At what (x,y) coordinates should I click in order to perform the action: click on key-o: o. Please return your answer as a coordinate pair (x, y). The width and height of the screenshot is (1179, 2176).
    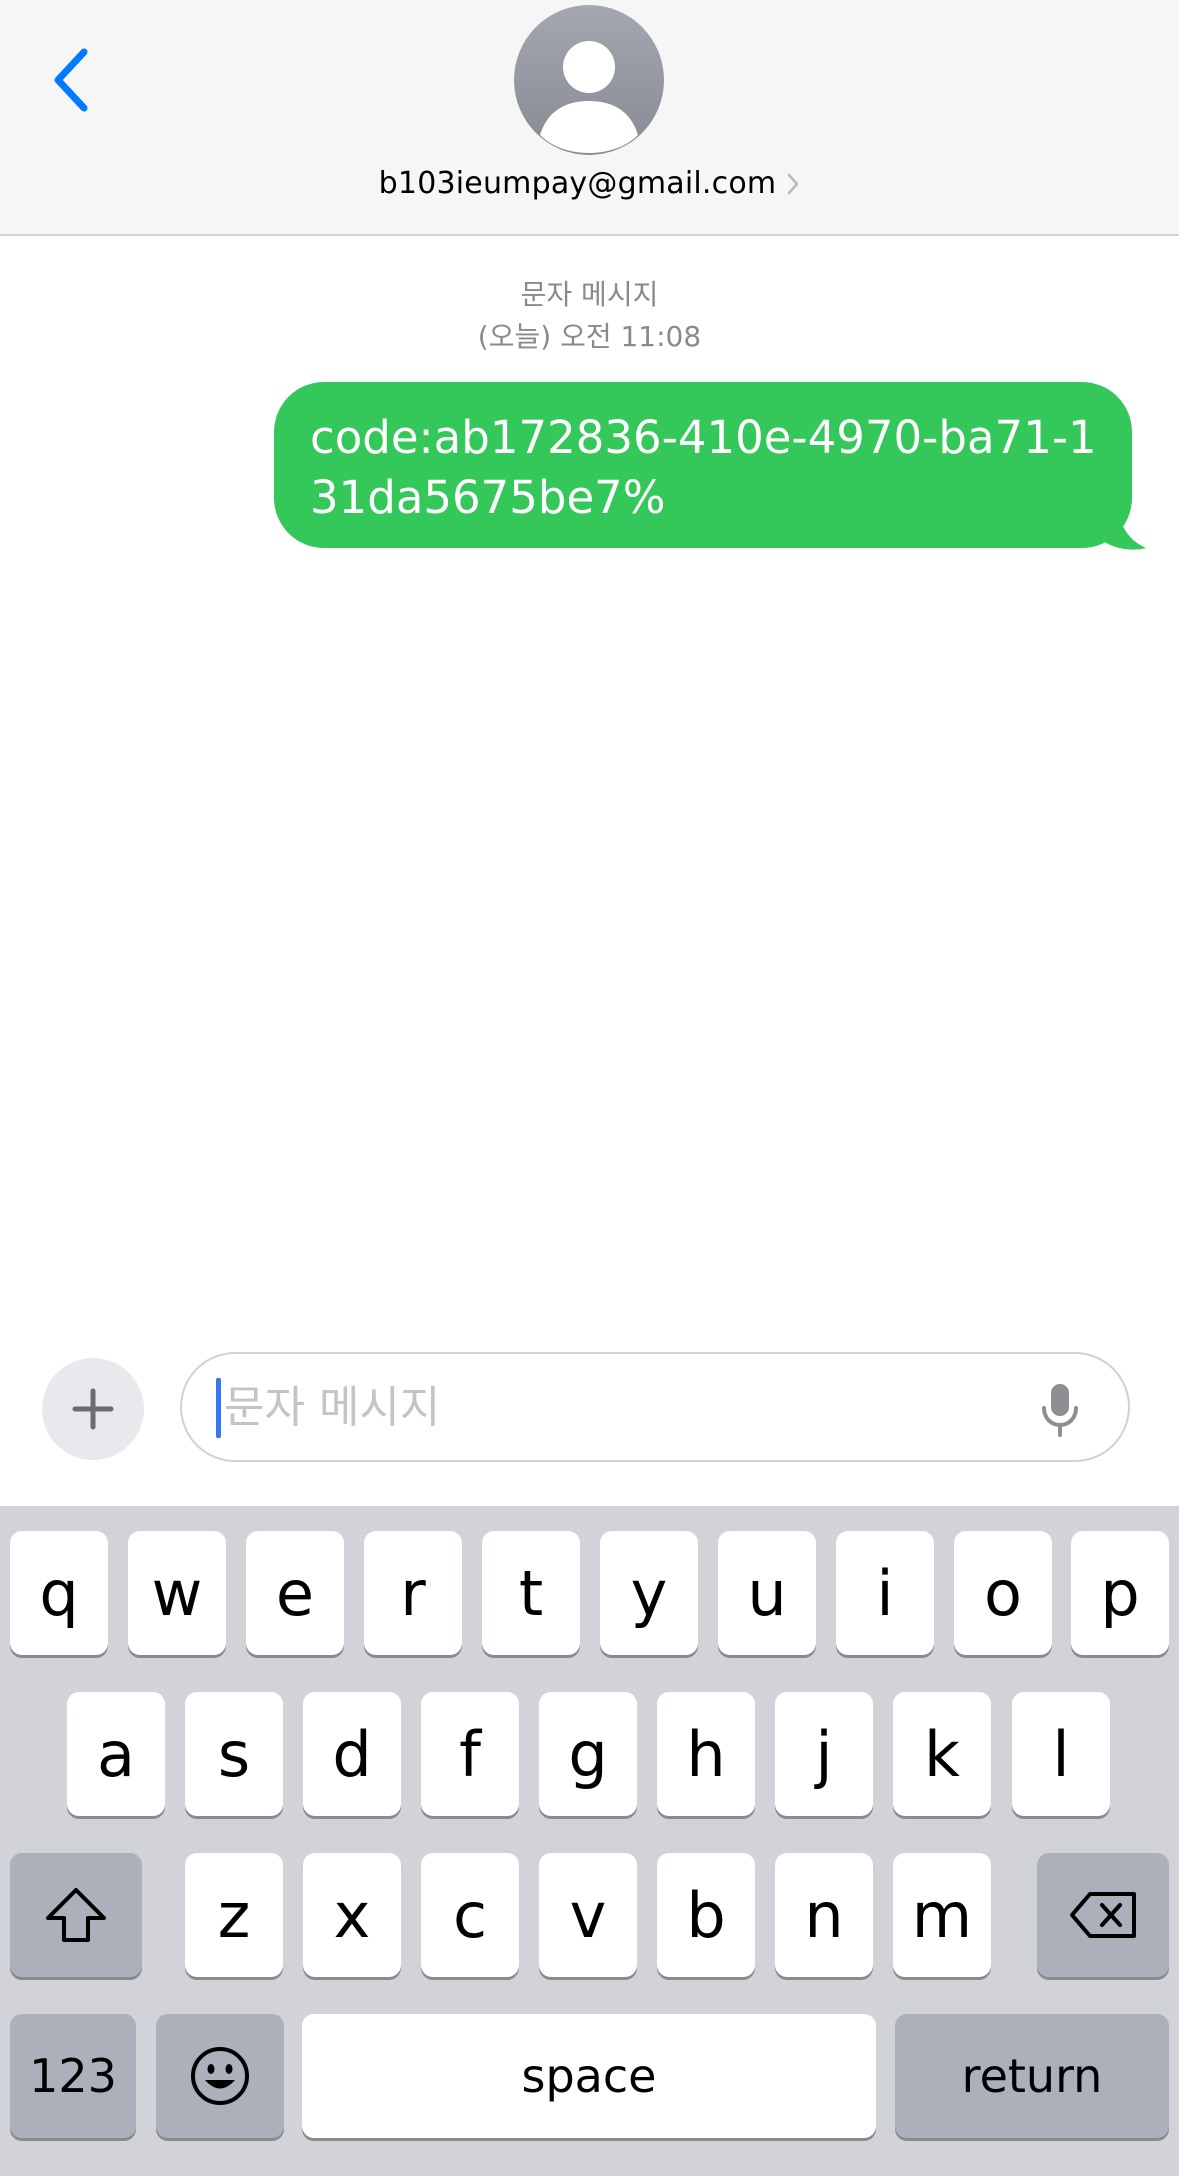
    Looking at the image, I should click on (1003, 1593).